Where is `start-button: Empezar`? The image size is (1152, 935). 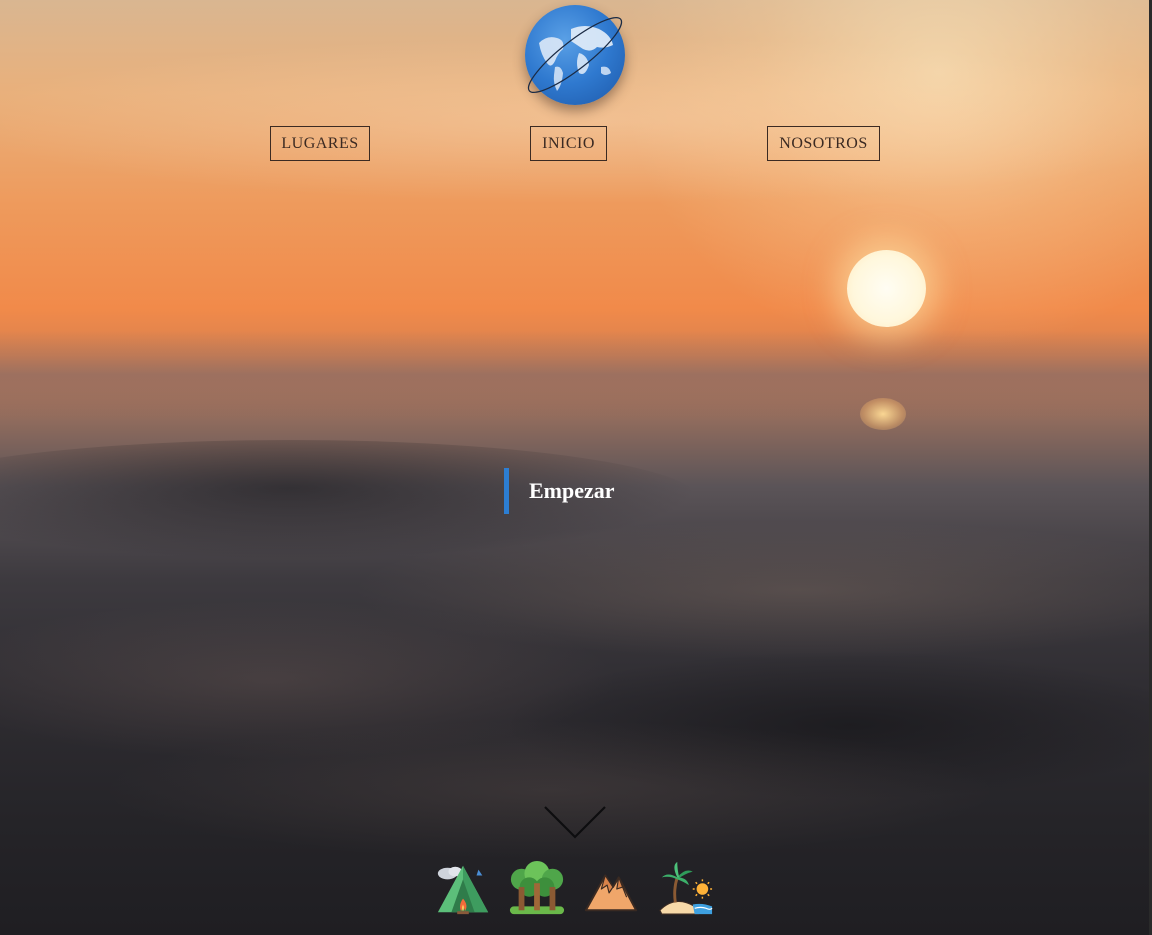
start-button: Empezar is located at coordinates (559, 491).